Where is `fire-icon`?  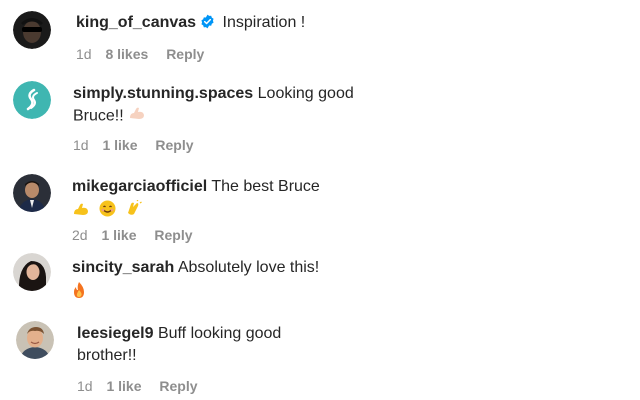
fire-icon is located at coordinates (79, 293).